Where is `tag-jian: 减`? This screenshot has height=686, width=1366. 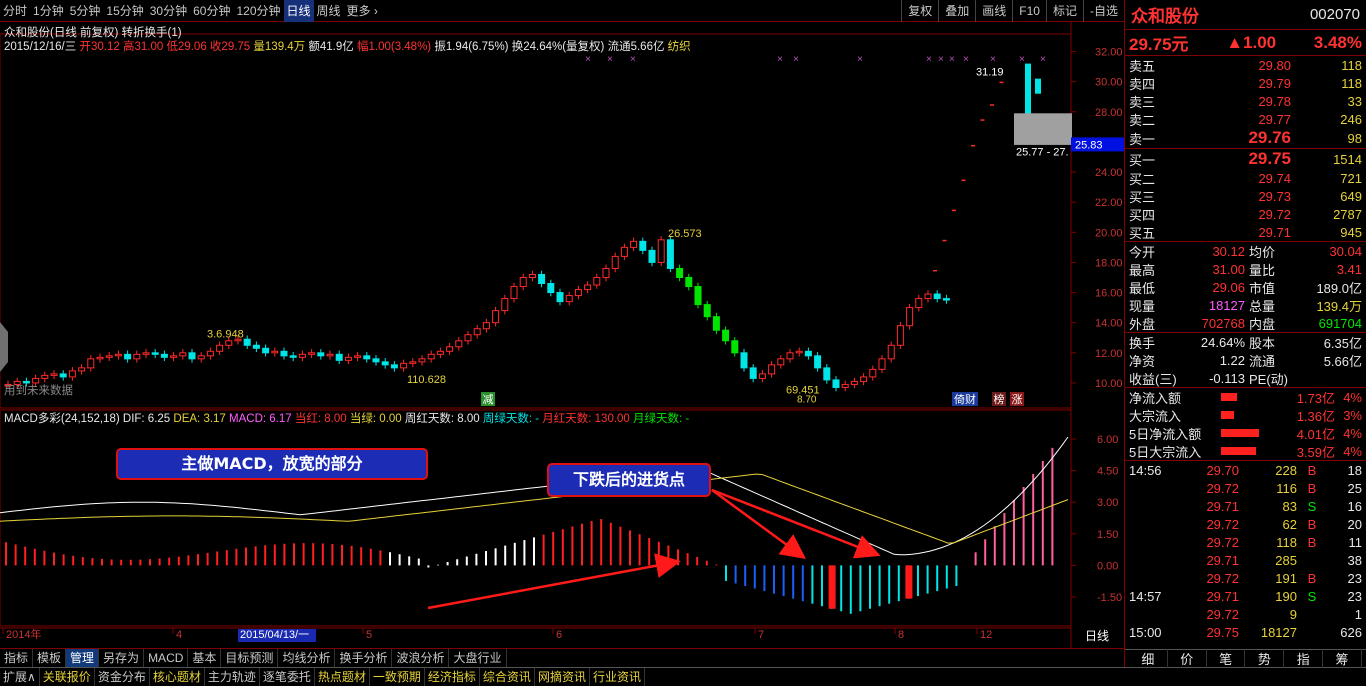 tag-jian: 减 is located at coordinates (488, 399).